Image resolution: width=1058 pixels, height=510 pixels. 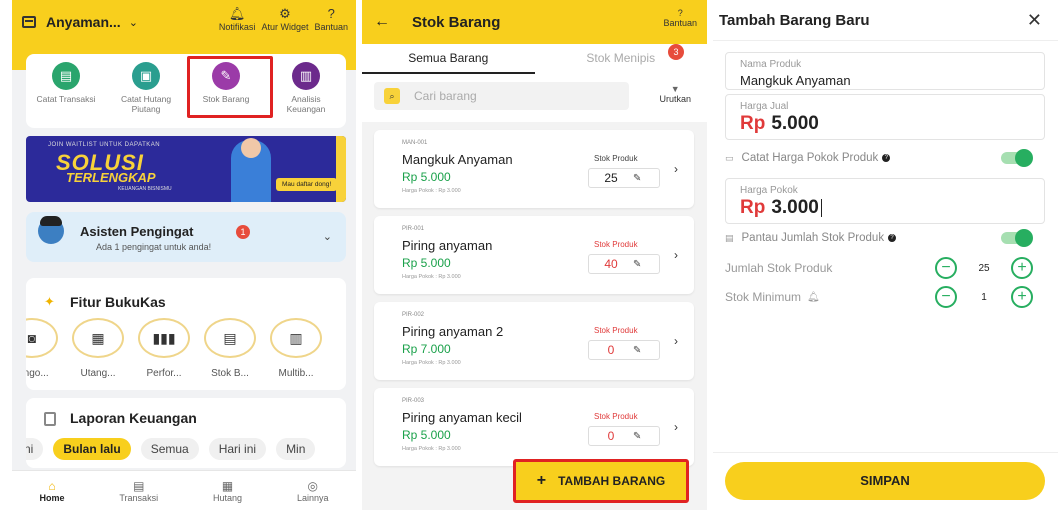 What do you see at coordinates (35, 449) in the screenshot?
I see `report-tab: ni` at bounding box center [35, 449].